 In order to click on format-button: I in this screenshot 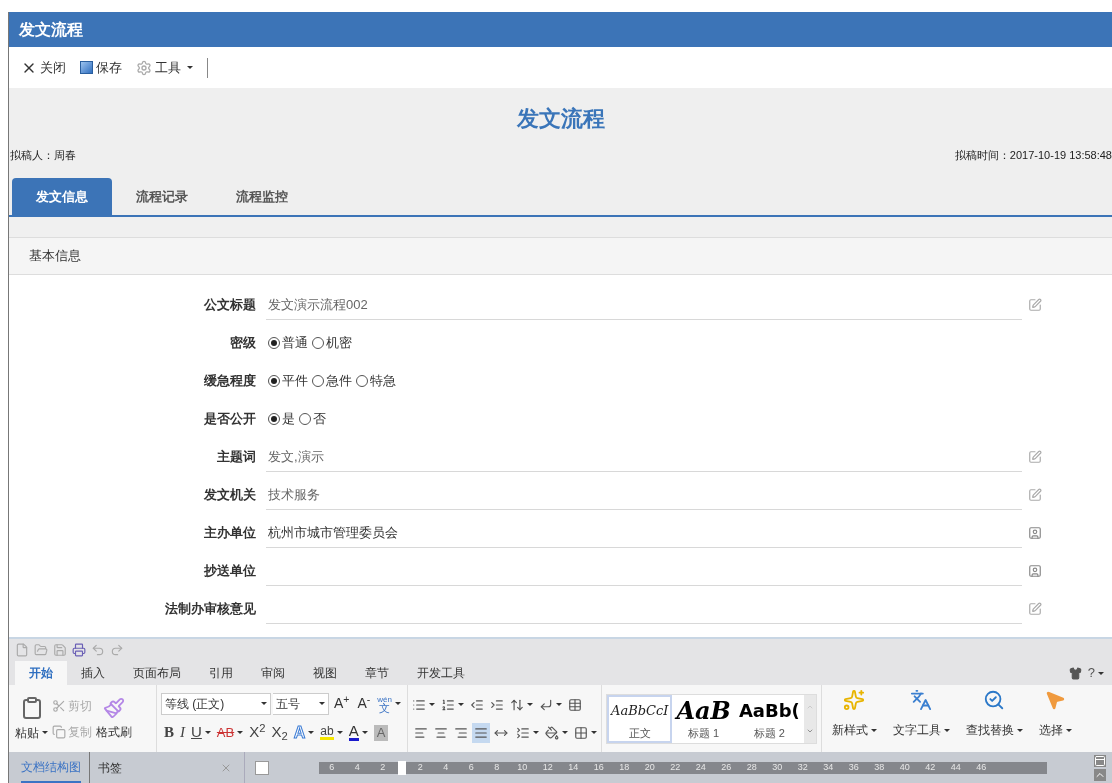, I will do `click(182, 732)`.